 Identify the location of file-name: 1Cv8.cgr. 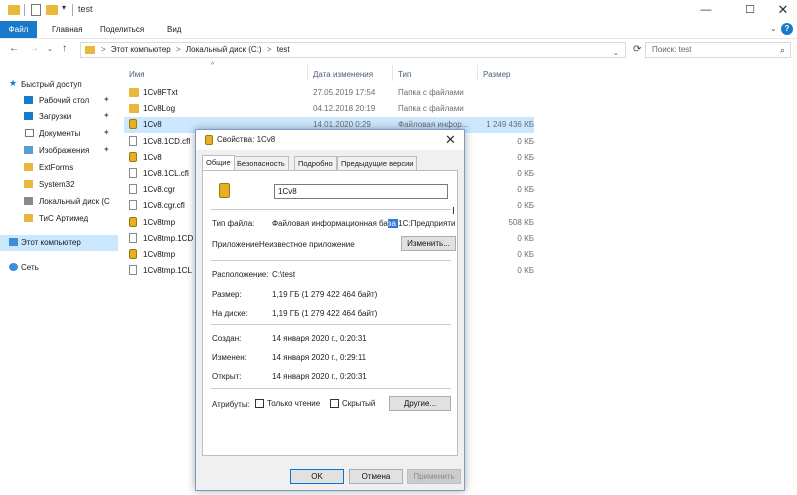
(159, 190).